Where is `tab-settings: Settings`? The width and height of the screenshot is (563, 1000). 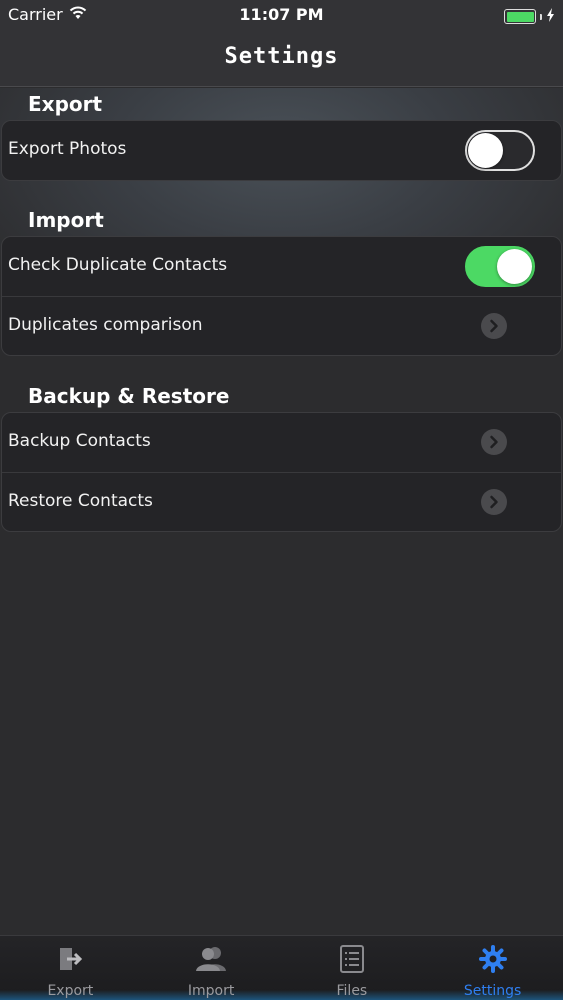 tab-settings: Settings is located at coordinates (492, 968).